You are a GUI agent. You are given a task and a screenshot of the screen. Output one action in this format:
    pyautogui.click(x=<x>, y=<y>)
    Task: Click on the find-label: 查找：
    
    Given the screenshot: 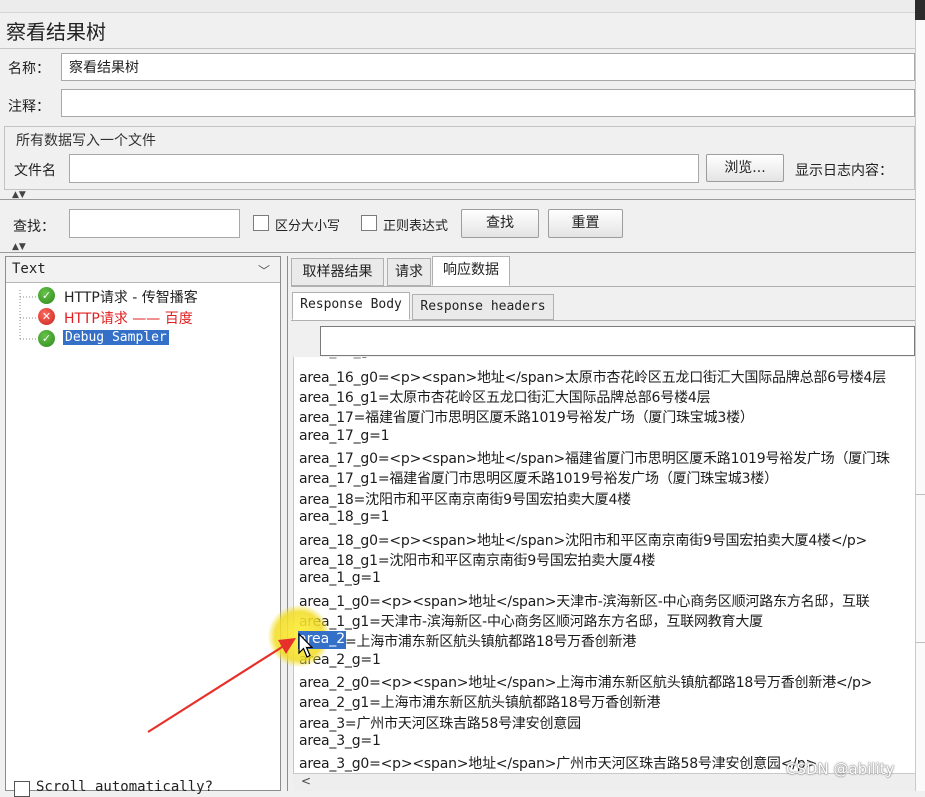 What is the action you would take?
    pyautogui.click(x=34, y=227)
    